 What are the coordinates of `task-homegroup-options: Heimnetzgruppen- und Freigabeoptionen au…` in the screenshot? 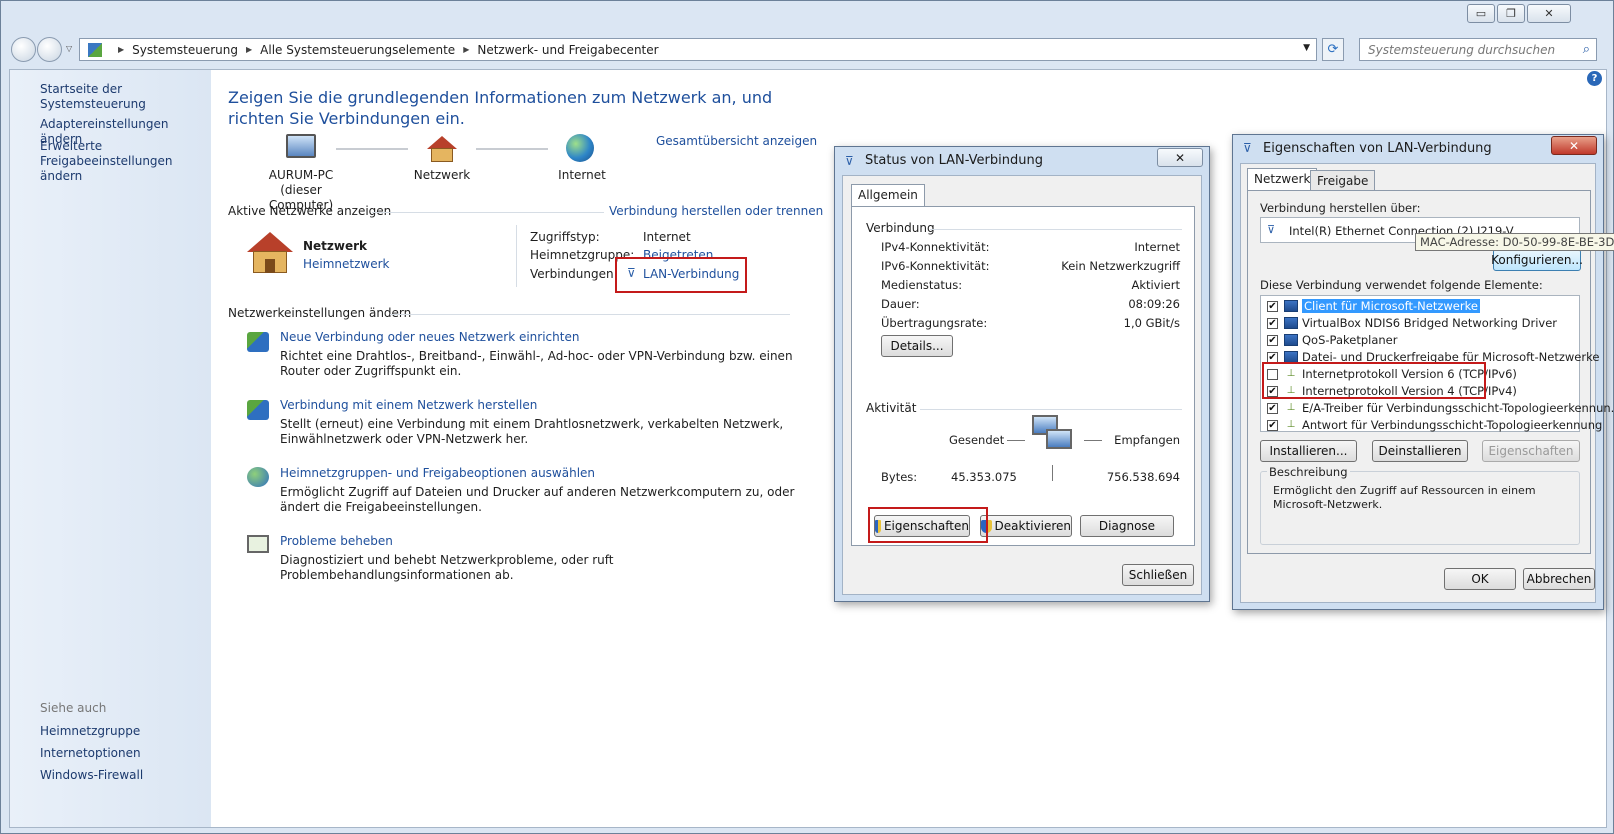 It's located at (437, 473).